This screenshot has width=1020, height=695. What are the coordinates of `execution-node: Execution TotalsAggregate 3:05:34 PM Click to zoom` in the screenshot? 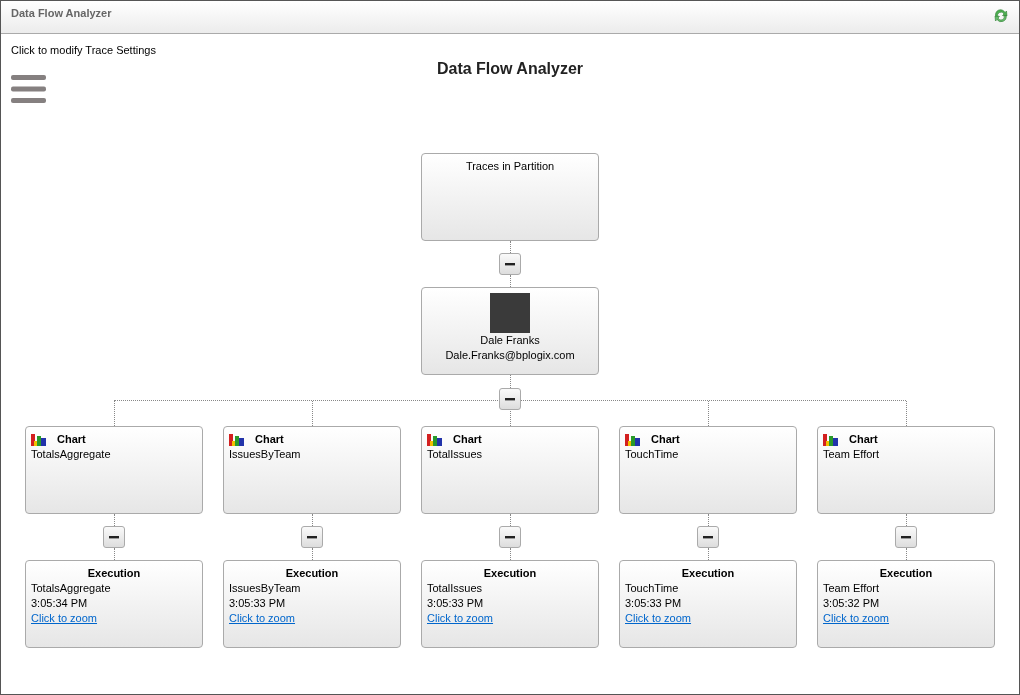 It's located at (114, 604).